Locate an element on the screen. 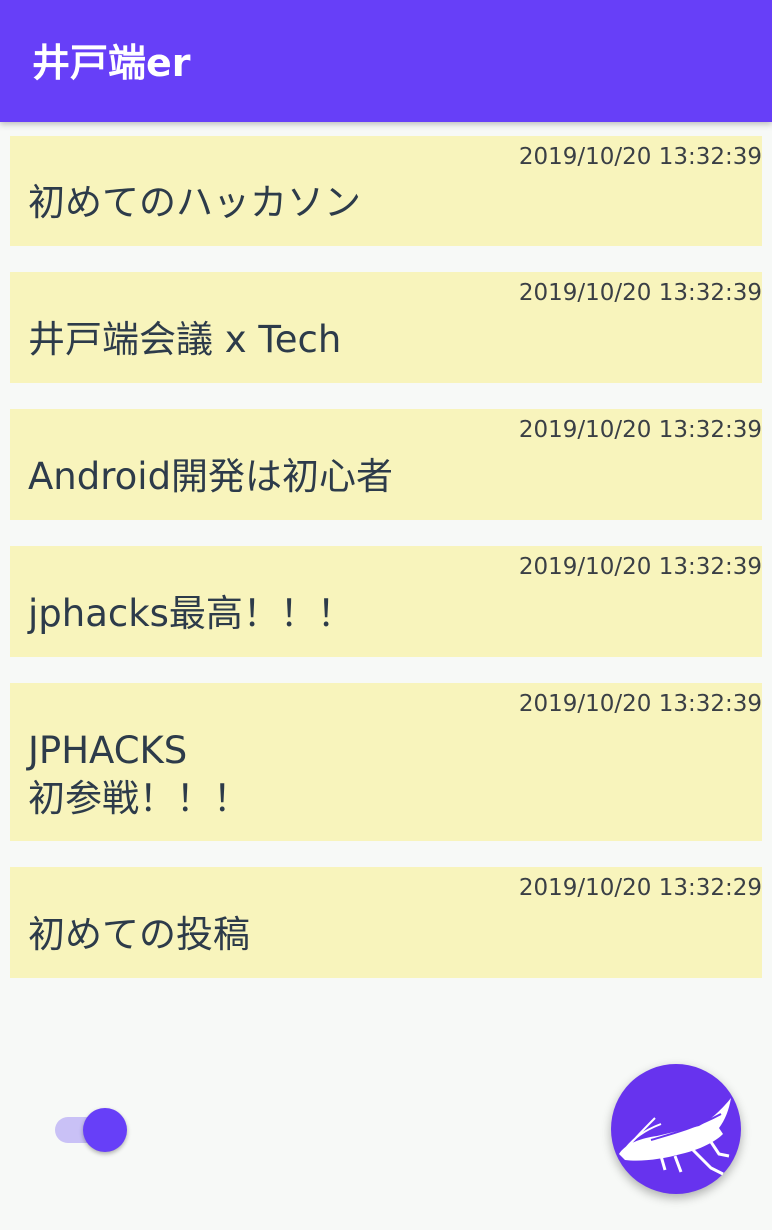  post-text: JPHACKS 初参戦！！！ is located at coordinates (139, 774).